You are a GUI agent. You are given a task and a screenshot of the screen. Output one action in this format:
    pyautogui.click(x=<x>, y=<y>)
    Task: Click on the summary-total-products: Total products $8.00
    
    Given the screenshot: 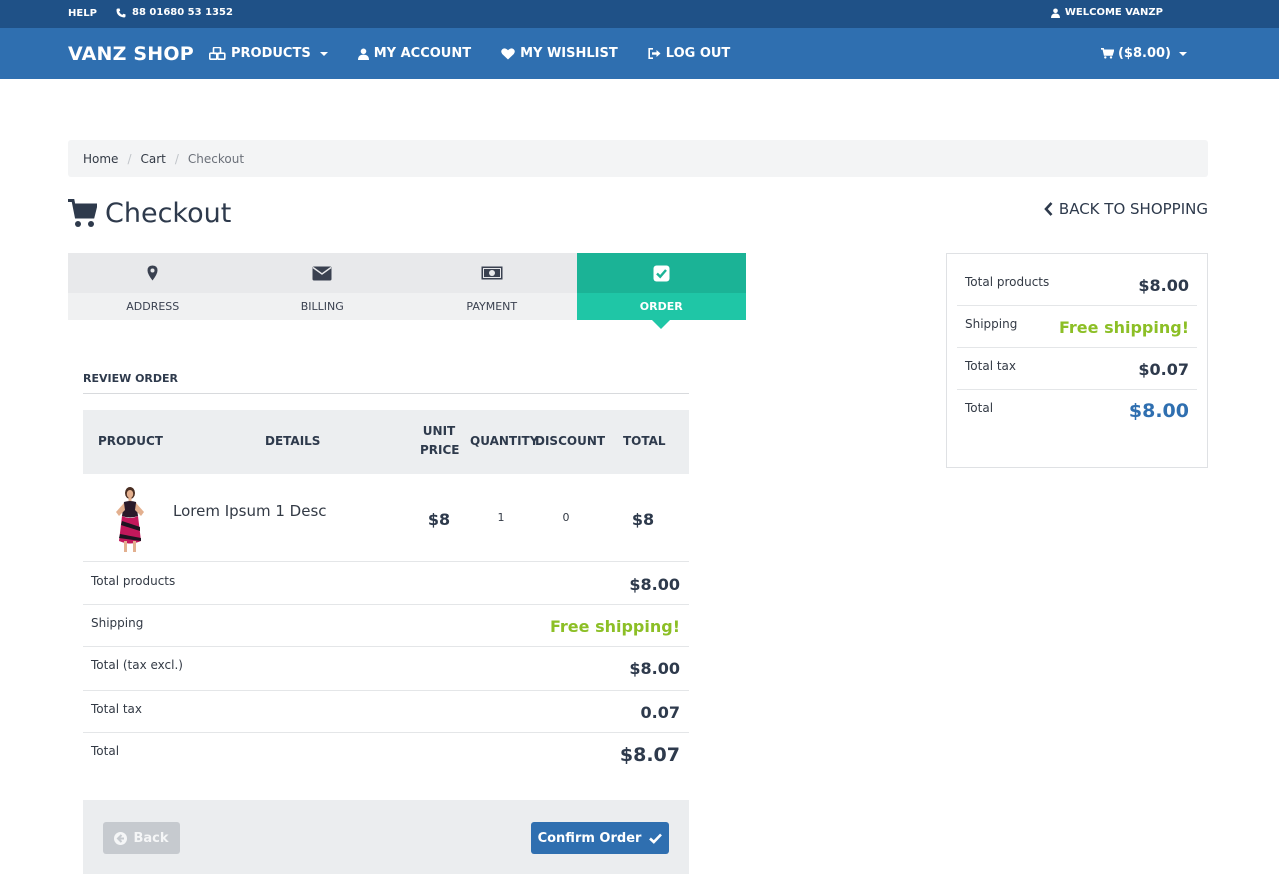 What is the action you would take?
    pyautogui.click(x=386, y=584)
    